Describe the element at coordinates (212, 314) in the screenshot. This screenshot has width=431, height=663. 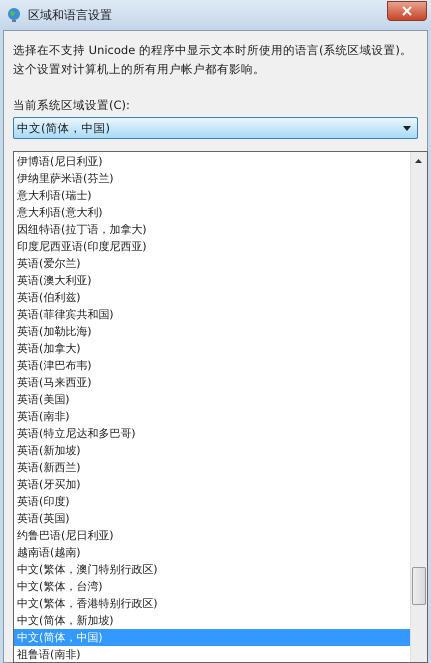
I see `locale-option: 英语(菲律宾共和国)` at that location.